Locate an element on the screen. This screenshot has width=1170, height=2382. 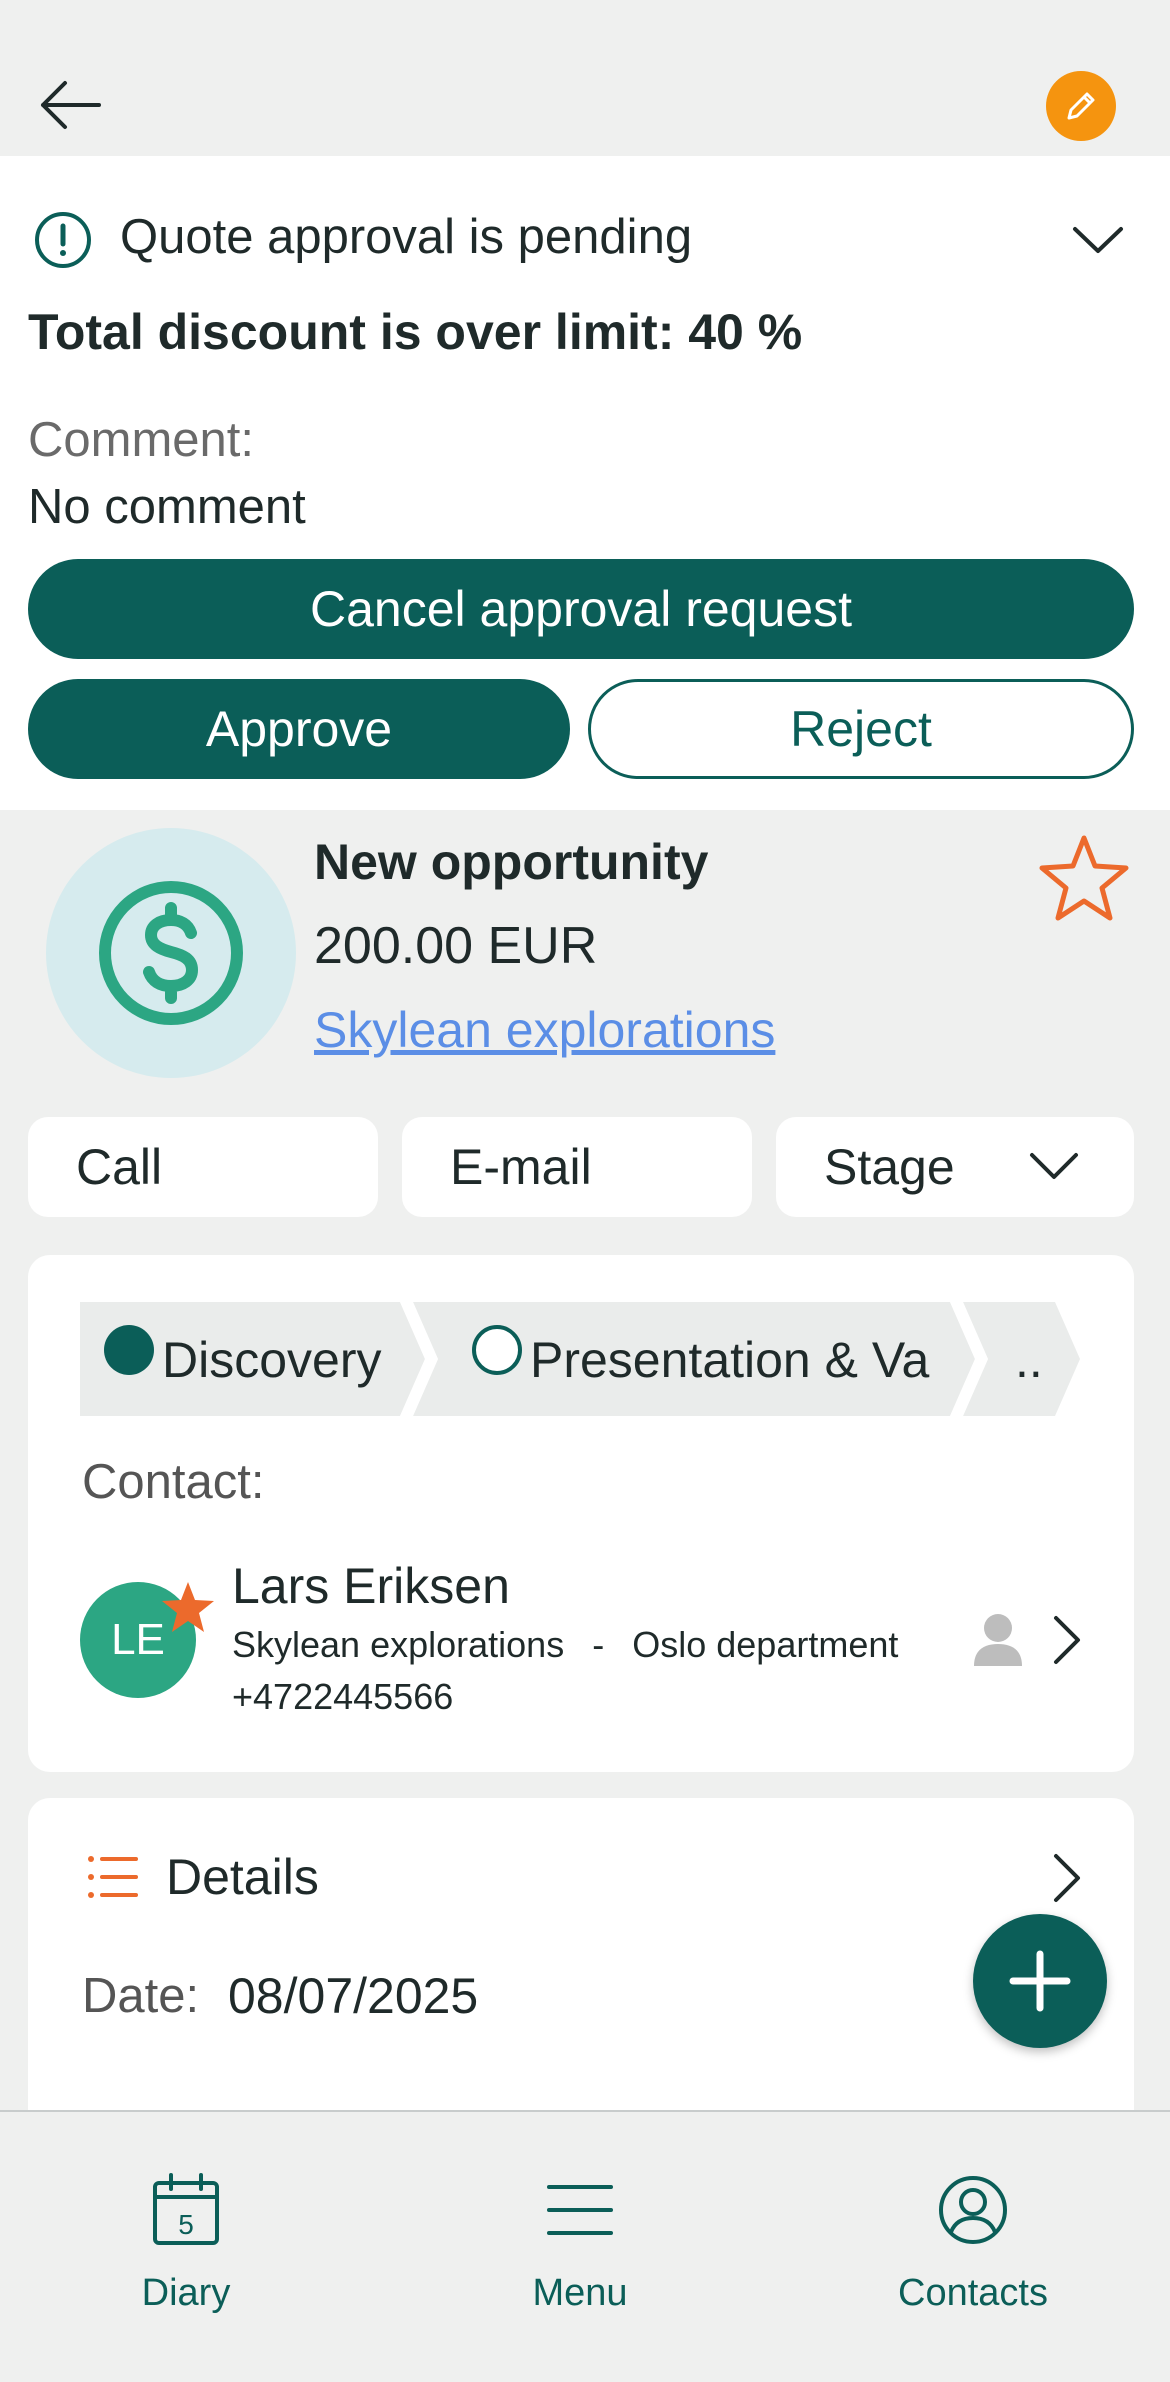
add-button is located at coordinates (1040, 1981).